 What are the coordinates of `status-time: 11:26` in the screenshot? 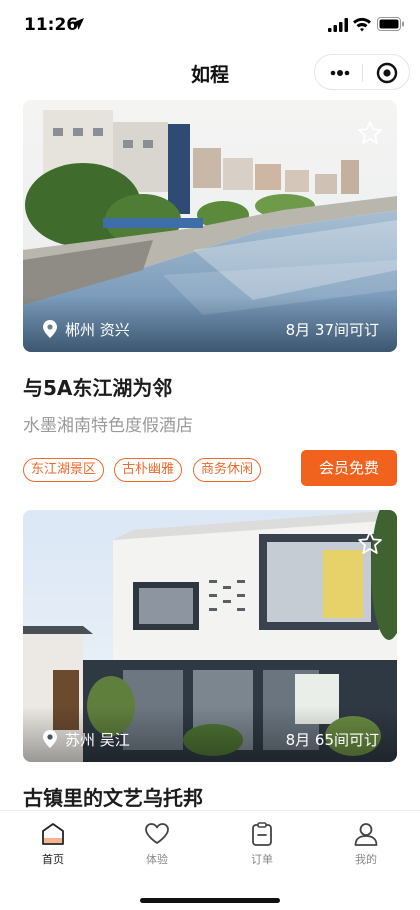 It's located at (51, 25).